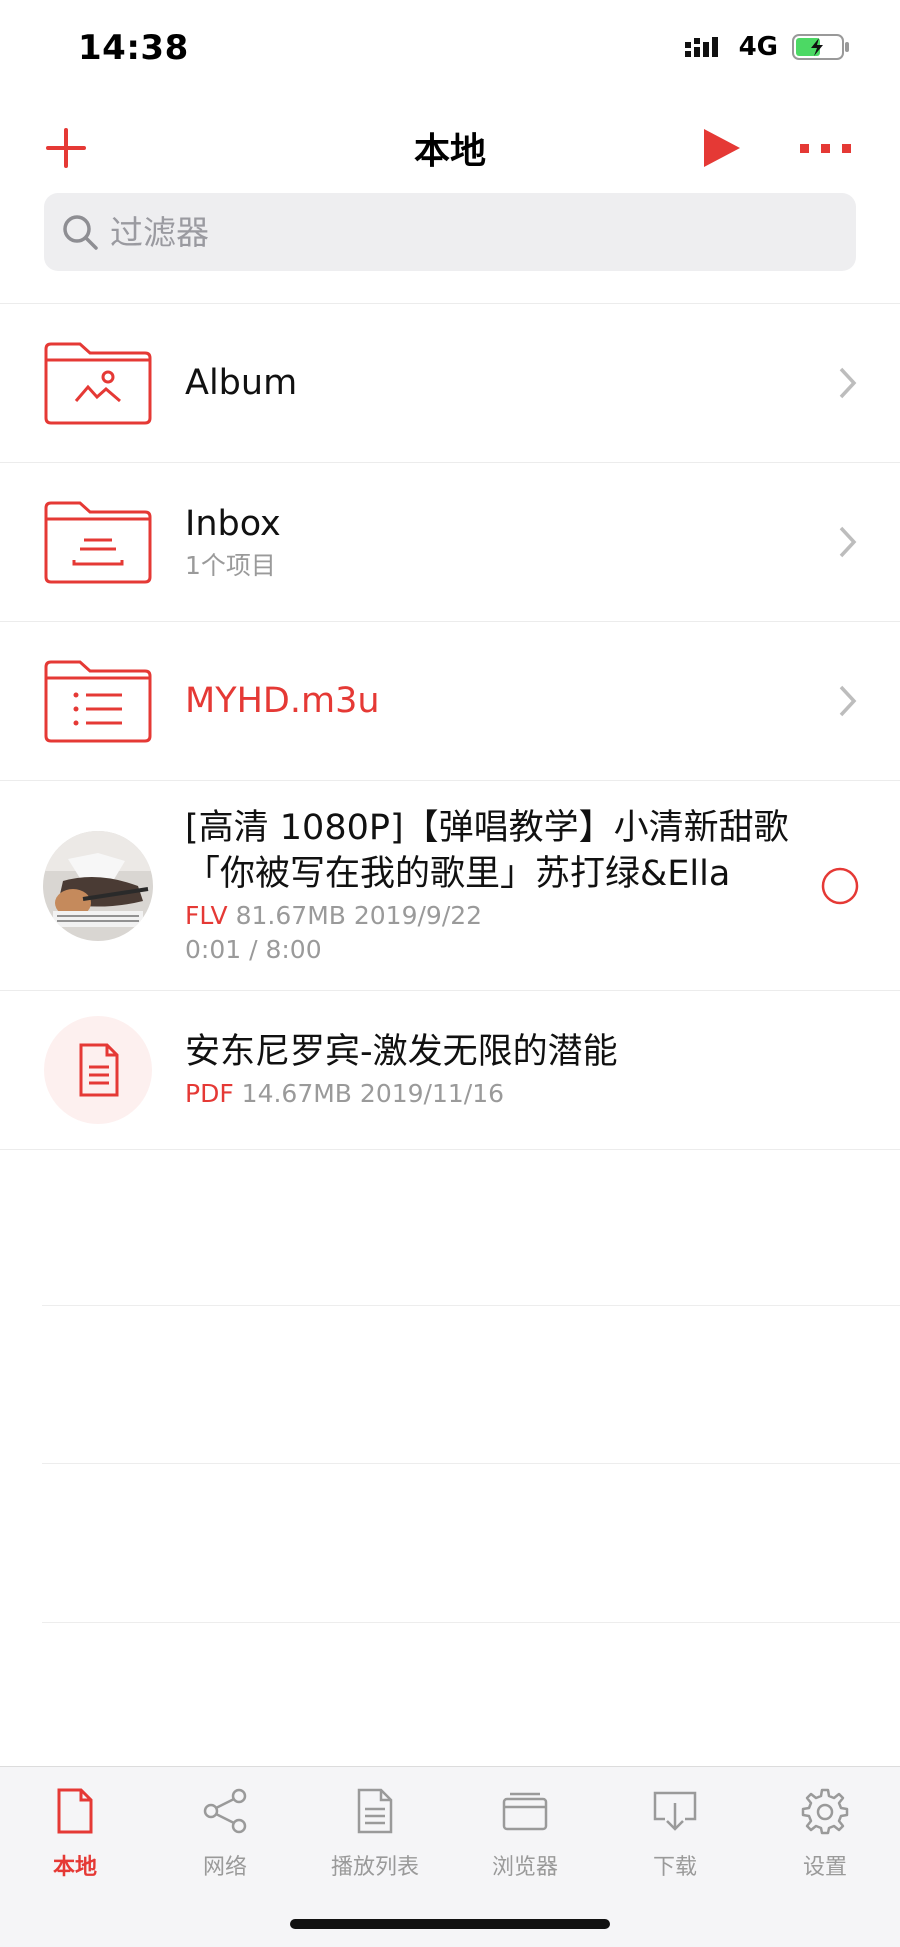 The width and height of the screenshot is (900, 1947). I want to click on file-type: FLV, so click(206, 915).